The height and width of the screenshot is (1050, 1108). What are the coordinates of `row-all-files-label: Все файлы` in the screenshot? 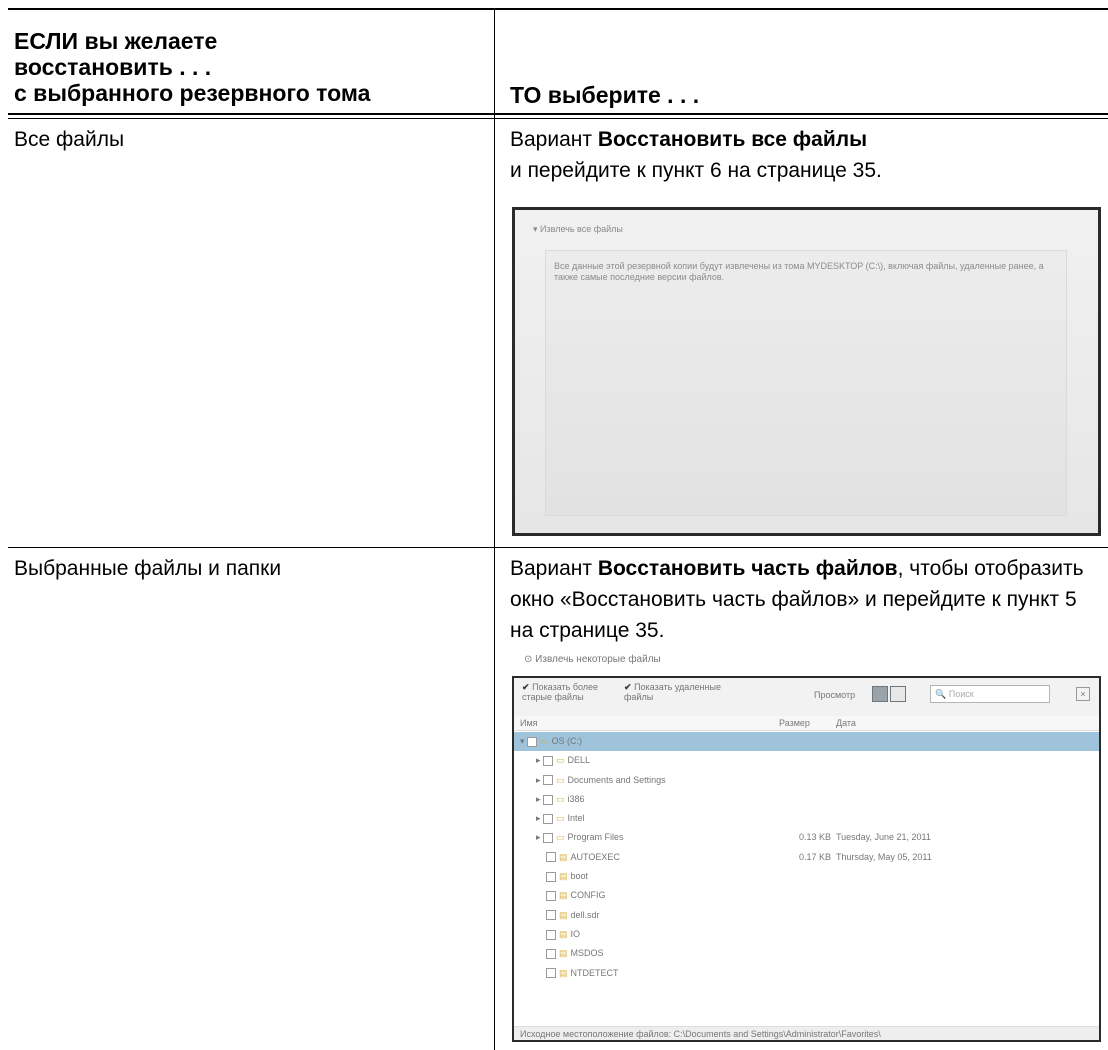 It's located at (69, 139).